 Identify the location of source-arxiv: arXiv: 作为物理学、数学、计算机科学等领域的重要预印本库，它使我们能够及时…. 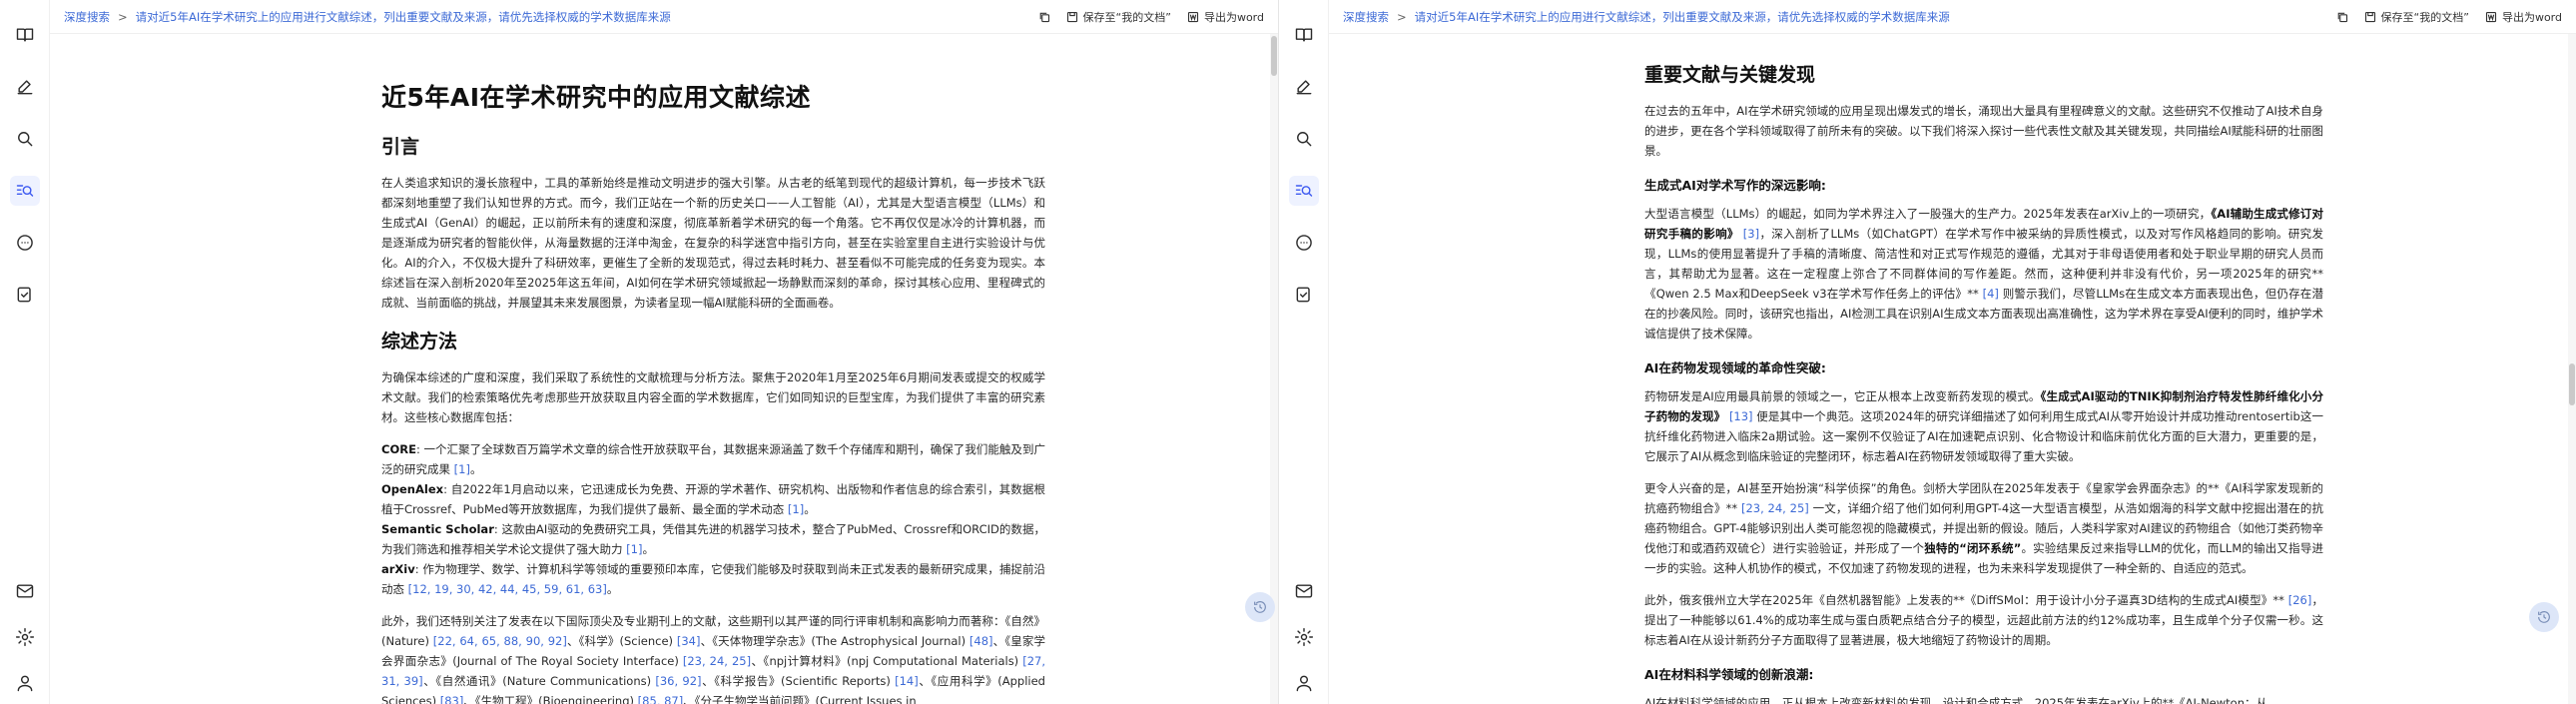
(713, 579).